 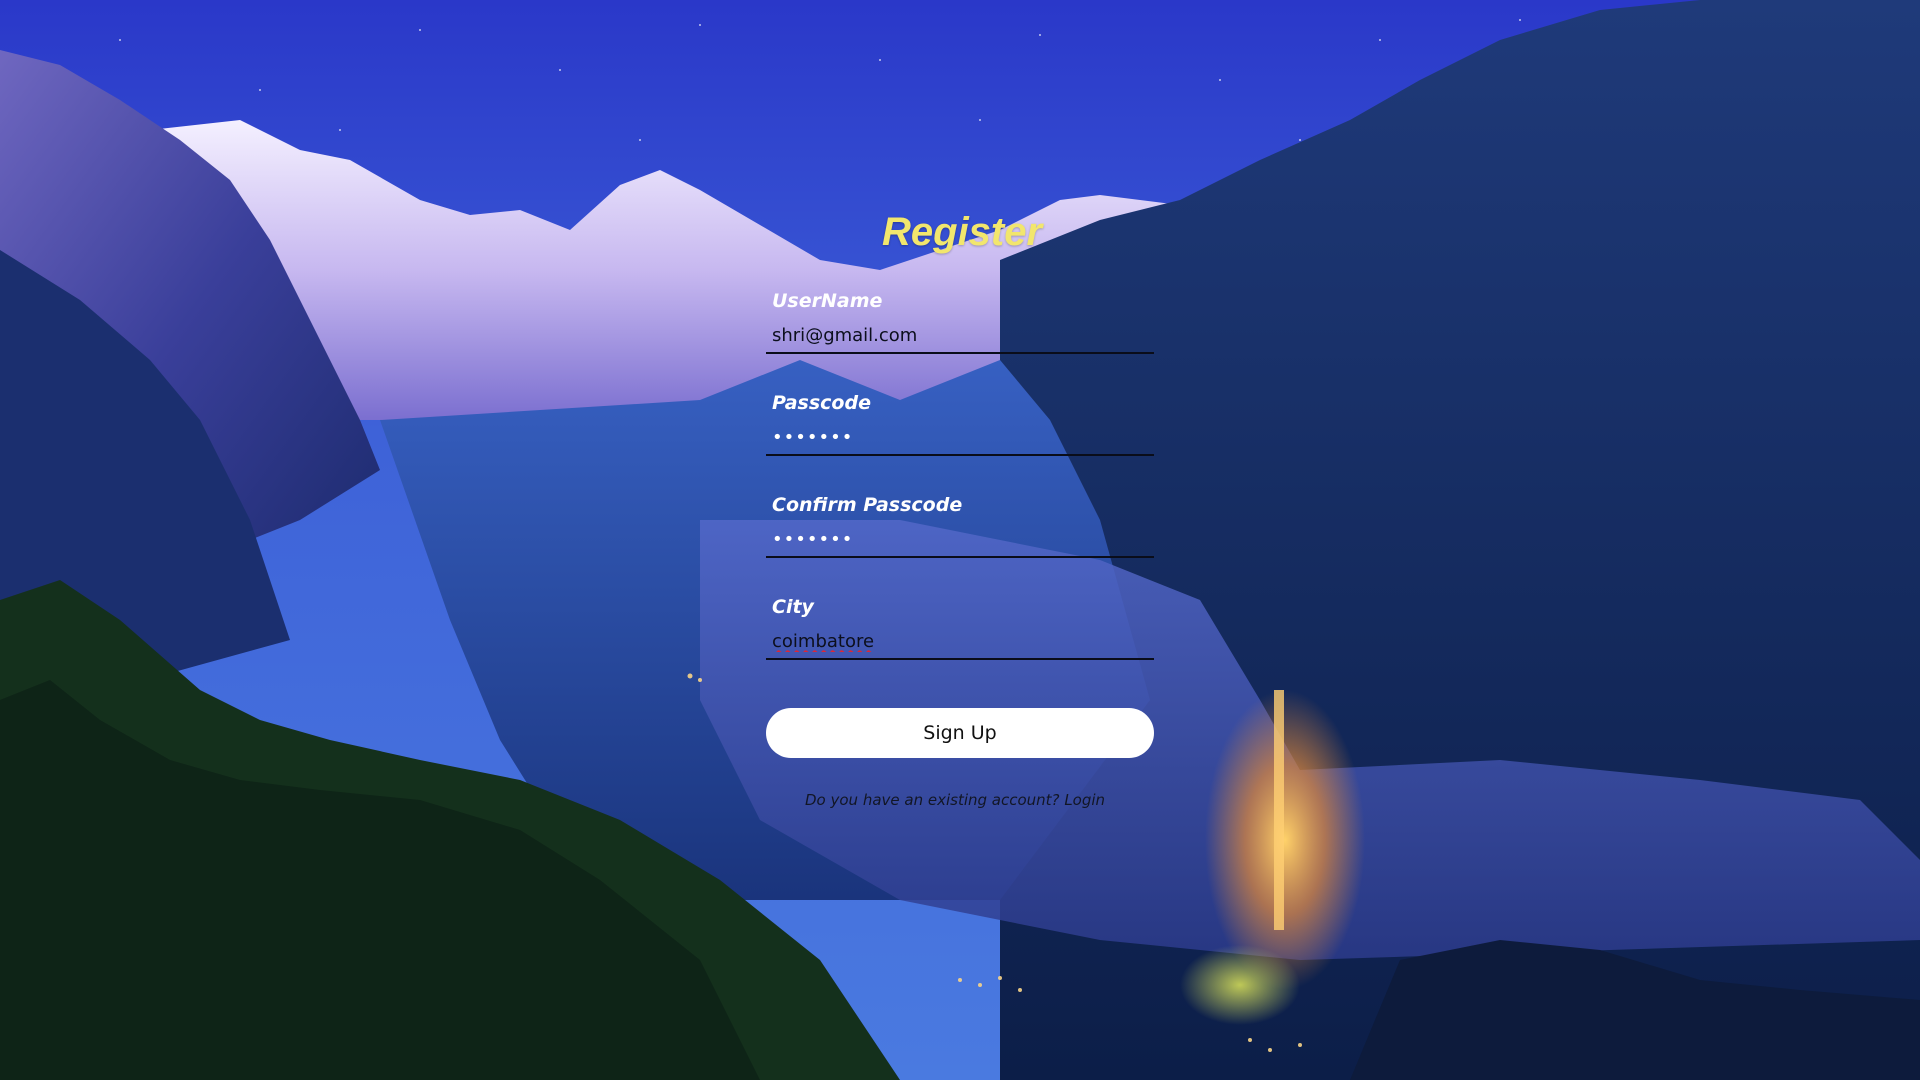 I want to click on passcode-field: Passcode, so click(x=960, y=428).